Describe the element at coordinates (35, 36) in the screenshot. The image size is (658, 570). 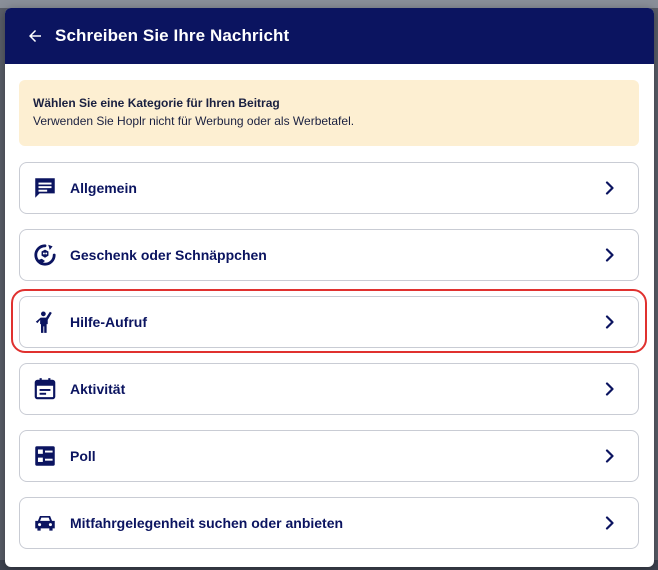
I see `arrow-left-icon` at that location.